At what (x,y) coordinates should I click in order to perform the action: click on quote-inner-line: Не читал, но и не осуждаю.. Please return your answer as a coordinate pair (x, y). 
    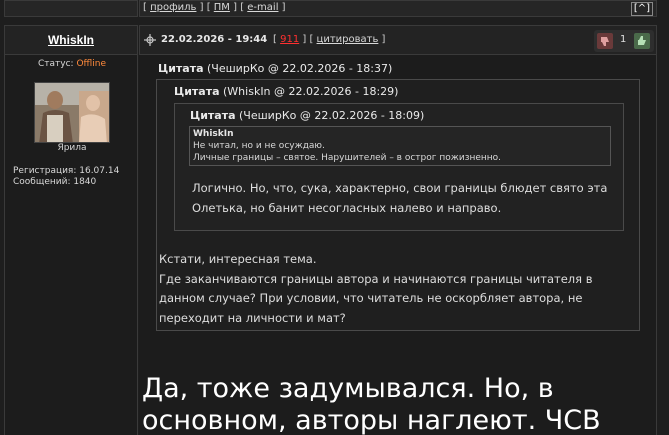
    Looking at the image, I should click on (259, 146).